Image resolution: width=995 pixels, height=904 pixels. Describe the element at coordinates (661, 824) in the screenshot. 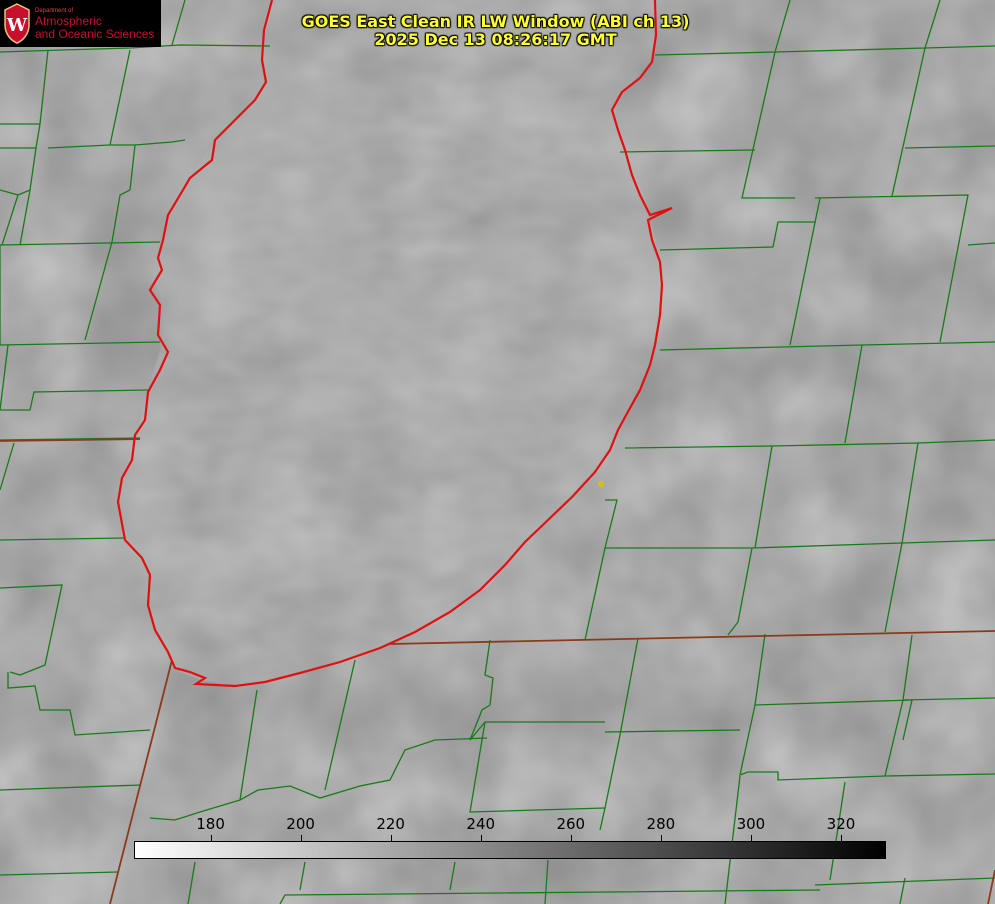

I see `colorbar-tick-label: 280` at that location.